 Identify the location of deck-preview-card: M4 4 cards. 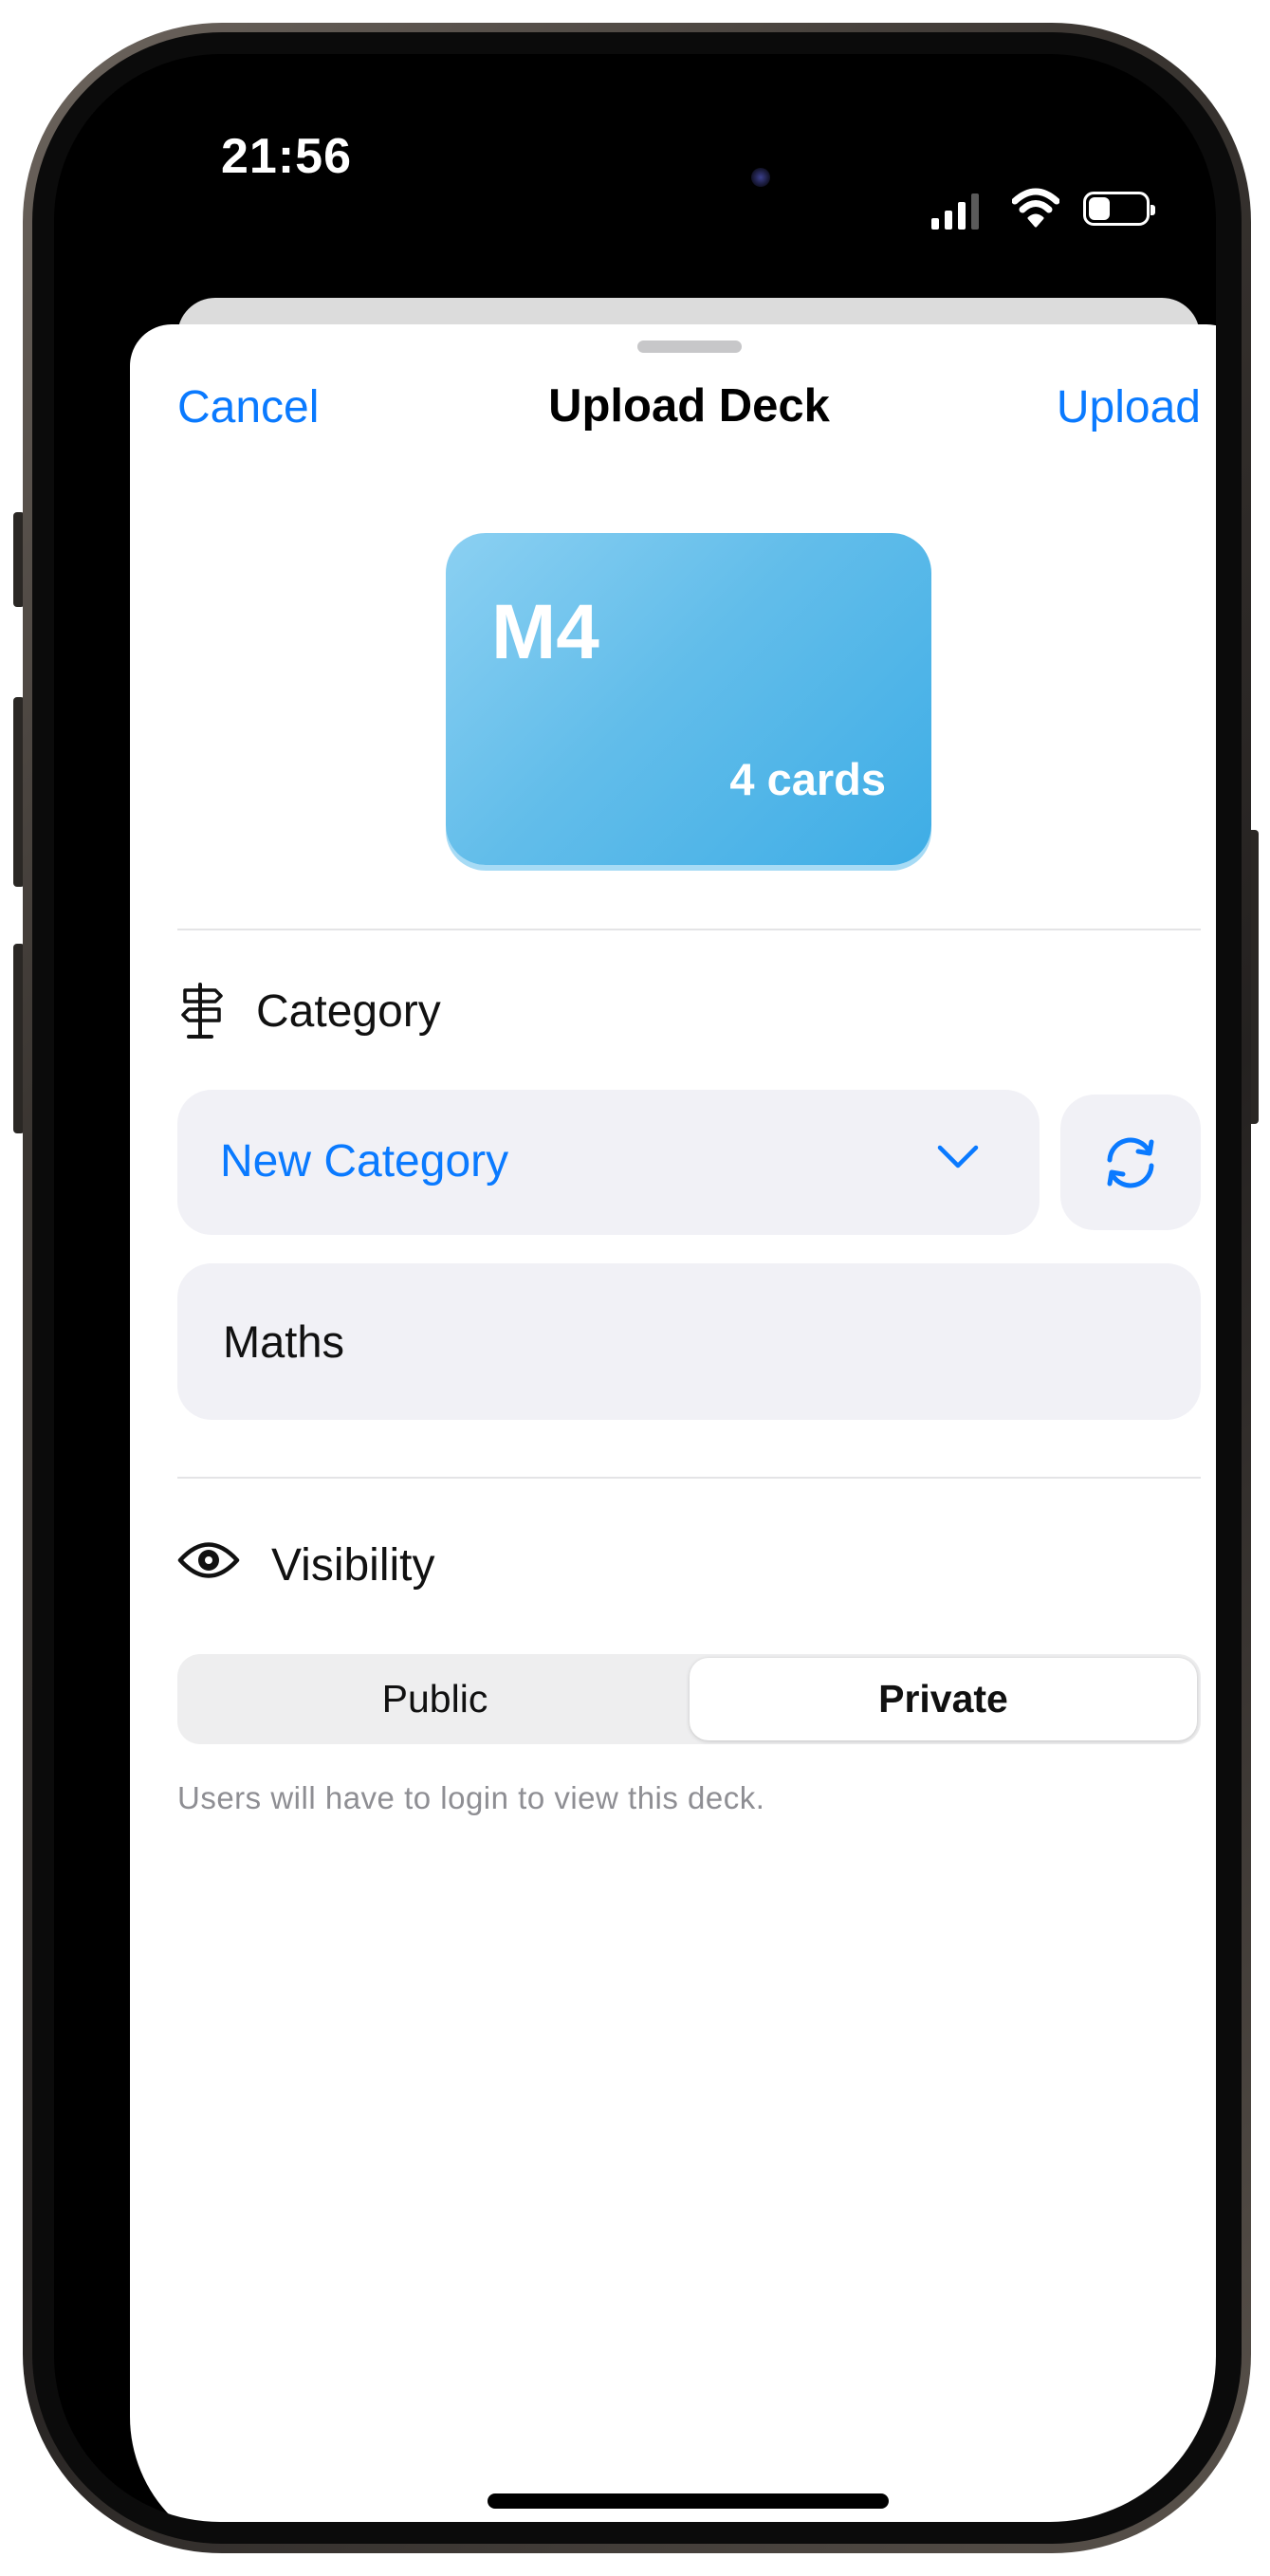
(688, 699).